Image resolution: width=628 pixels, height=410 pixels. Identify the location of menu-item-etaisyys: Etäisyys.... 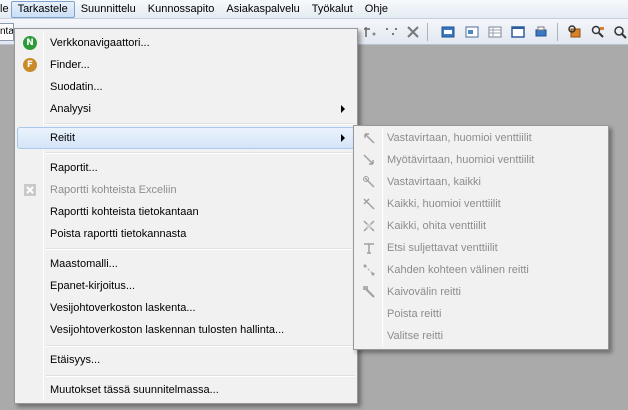
(186, 360).